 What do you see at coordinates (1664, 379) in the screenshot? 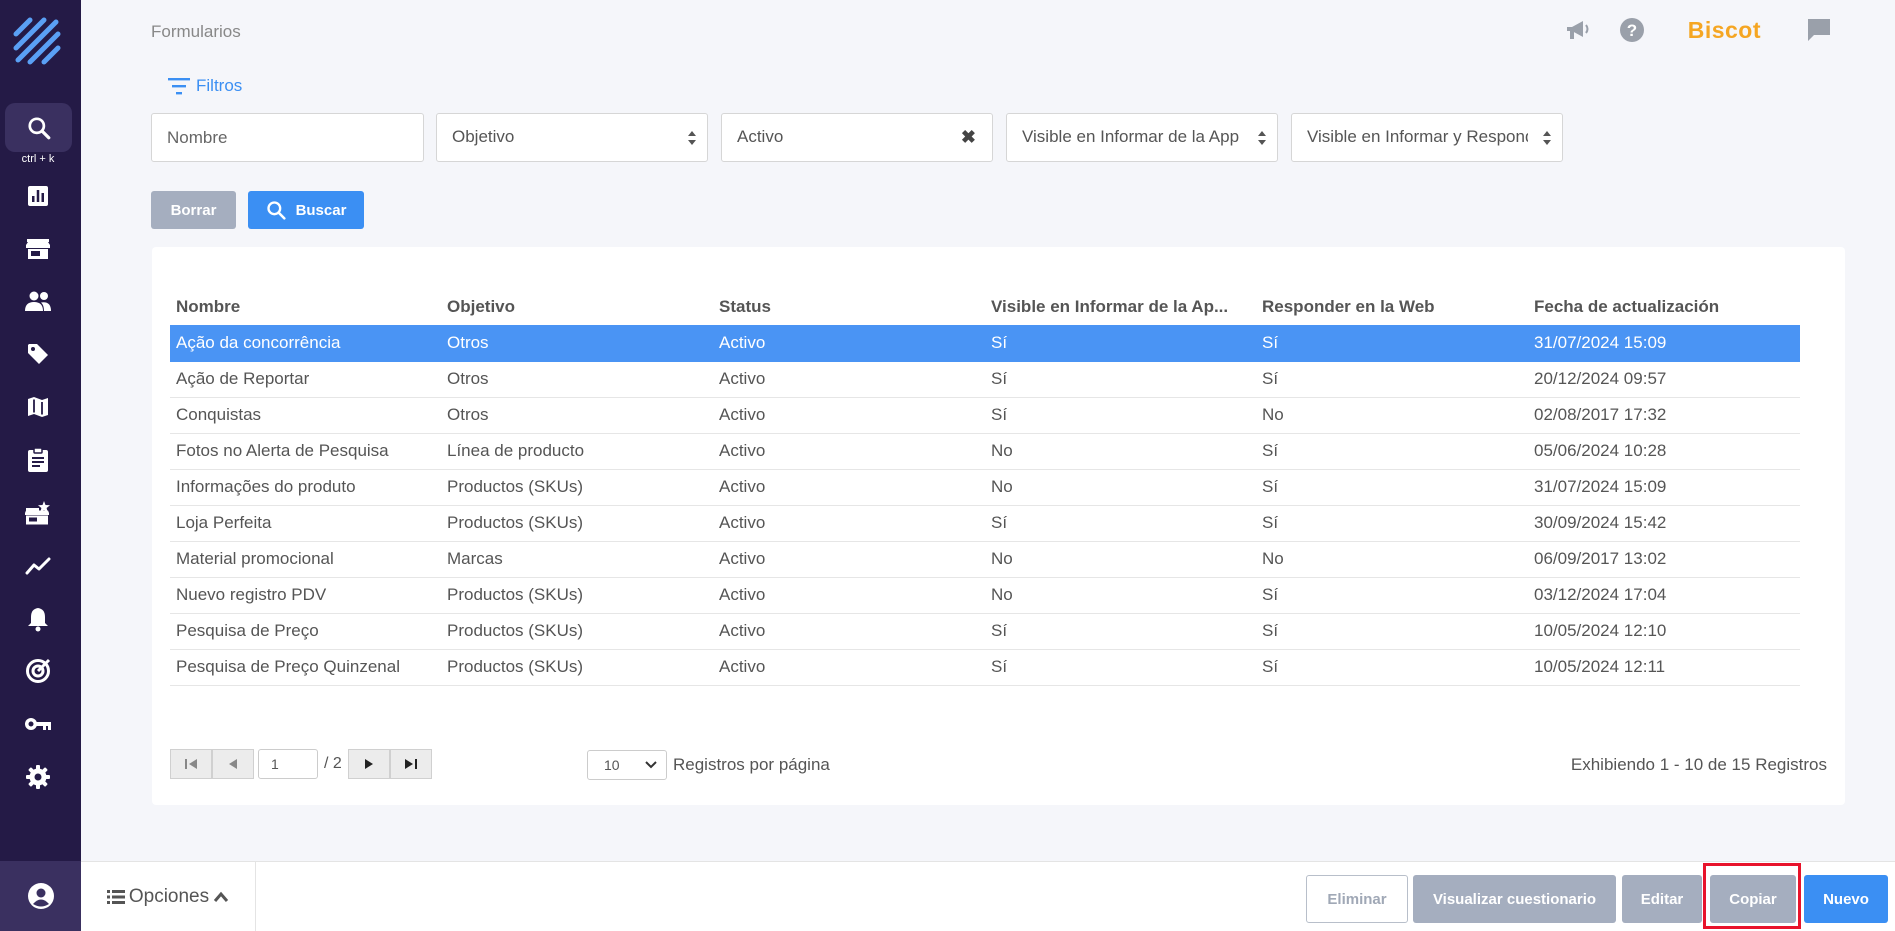
I see `cell-fecha: 20/12/2024 09:57` at bounding box center [1664, 379].